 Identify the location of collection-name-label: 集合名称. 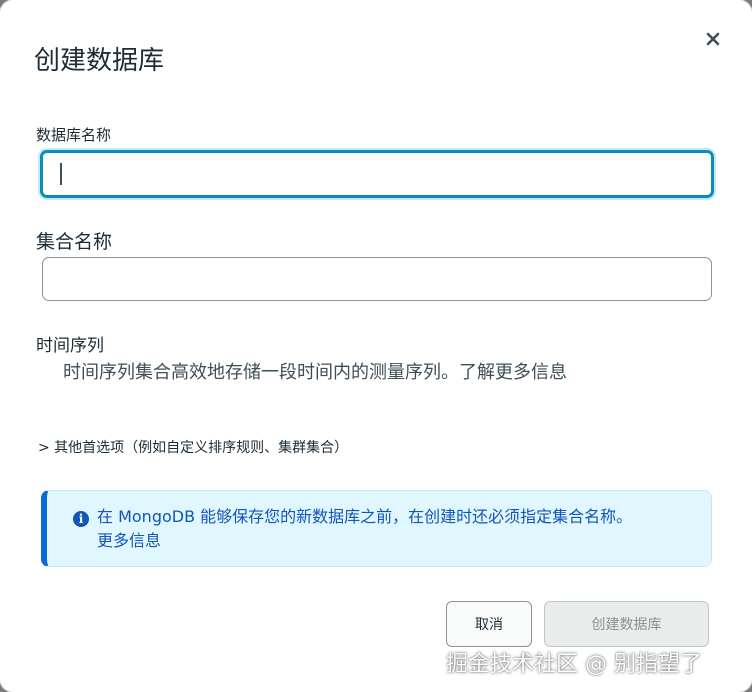
(74, 242).